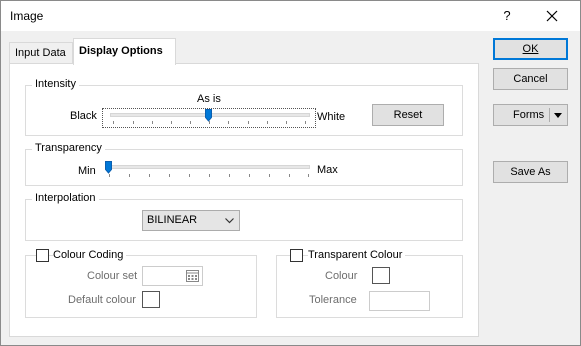 Image resolution: width=581 pixels, height=346 pixels. I want to click on close-button, so click(552, 16).